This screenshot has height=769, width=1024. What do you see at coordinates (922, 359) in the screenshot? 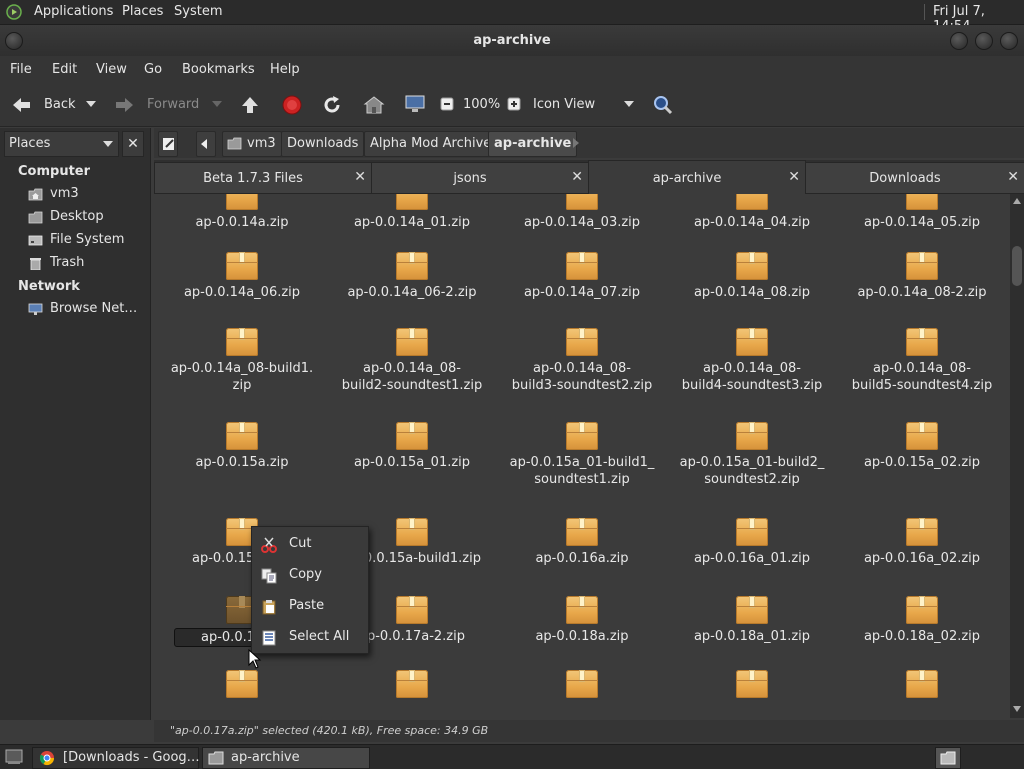
I see `file-item: ap-0.0.14a_08- build5-soundtest4.zip` at bounding box center [922, 359].